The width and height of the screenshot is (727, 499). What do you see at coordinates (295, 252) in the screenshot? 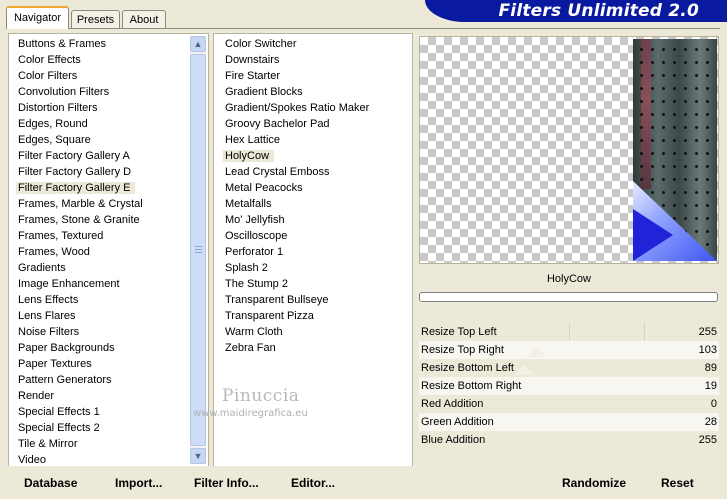
I see `filter-item: Perforator 1` at bounding box center [295, 252].